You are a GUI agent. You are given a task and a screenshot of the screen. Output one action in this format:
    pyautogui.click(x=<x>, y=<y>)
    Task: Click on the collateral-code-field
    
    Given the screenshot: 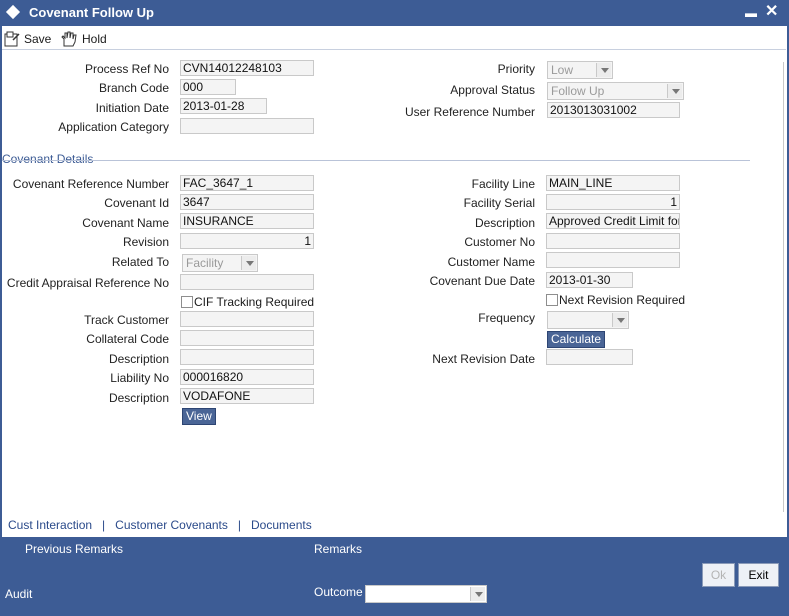 What is the action you would take?
    pyautogui.click(x=247, y=338)
    